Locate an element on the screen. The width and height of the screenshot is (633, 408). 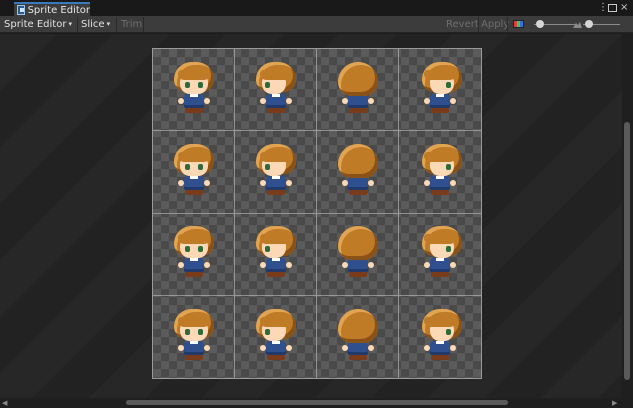
maximize-icon is located at coordinates (612, 8).